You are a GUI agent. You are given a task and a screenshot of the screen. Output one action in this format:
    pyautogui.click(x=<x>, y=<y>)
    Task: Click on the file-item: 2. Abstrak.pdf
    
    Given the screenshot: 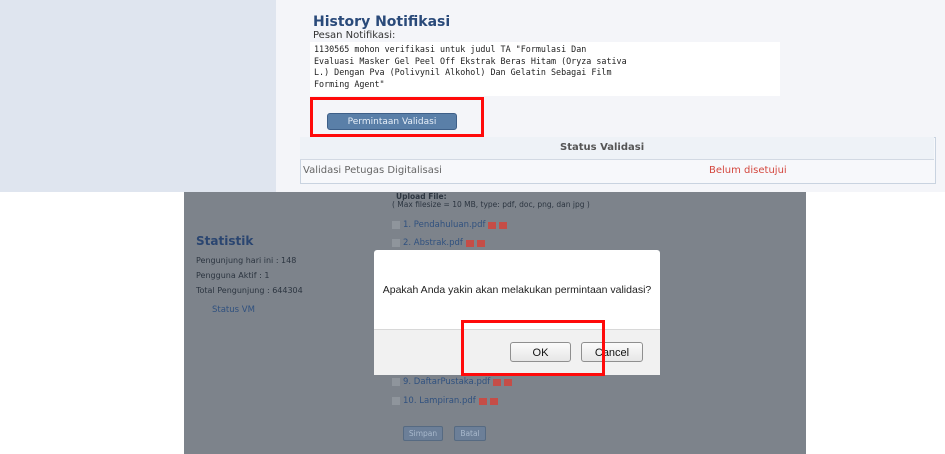 What is the action you would take?
    pyautogui.click(x=438, y=243)
    